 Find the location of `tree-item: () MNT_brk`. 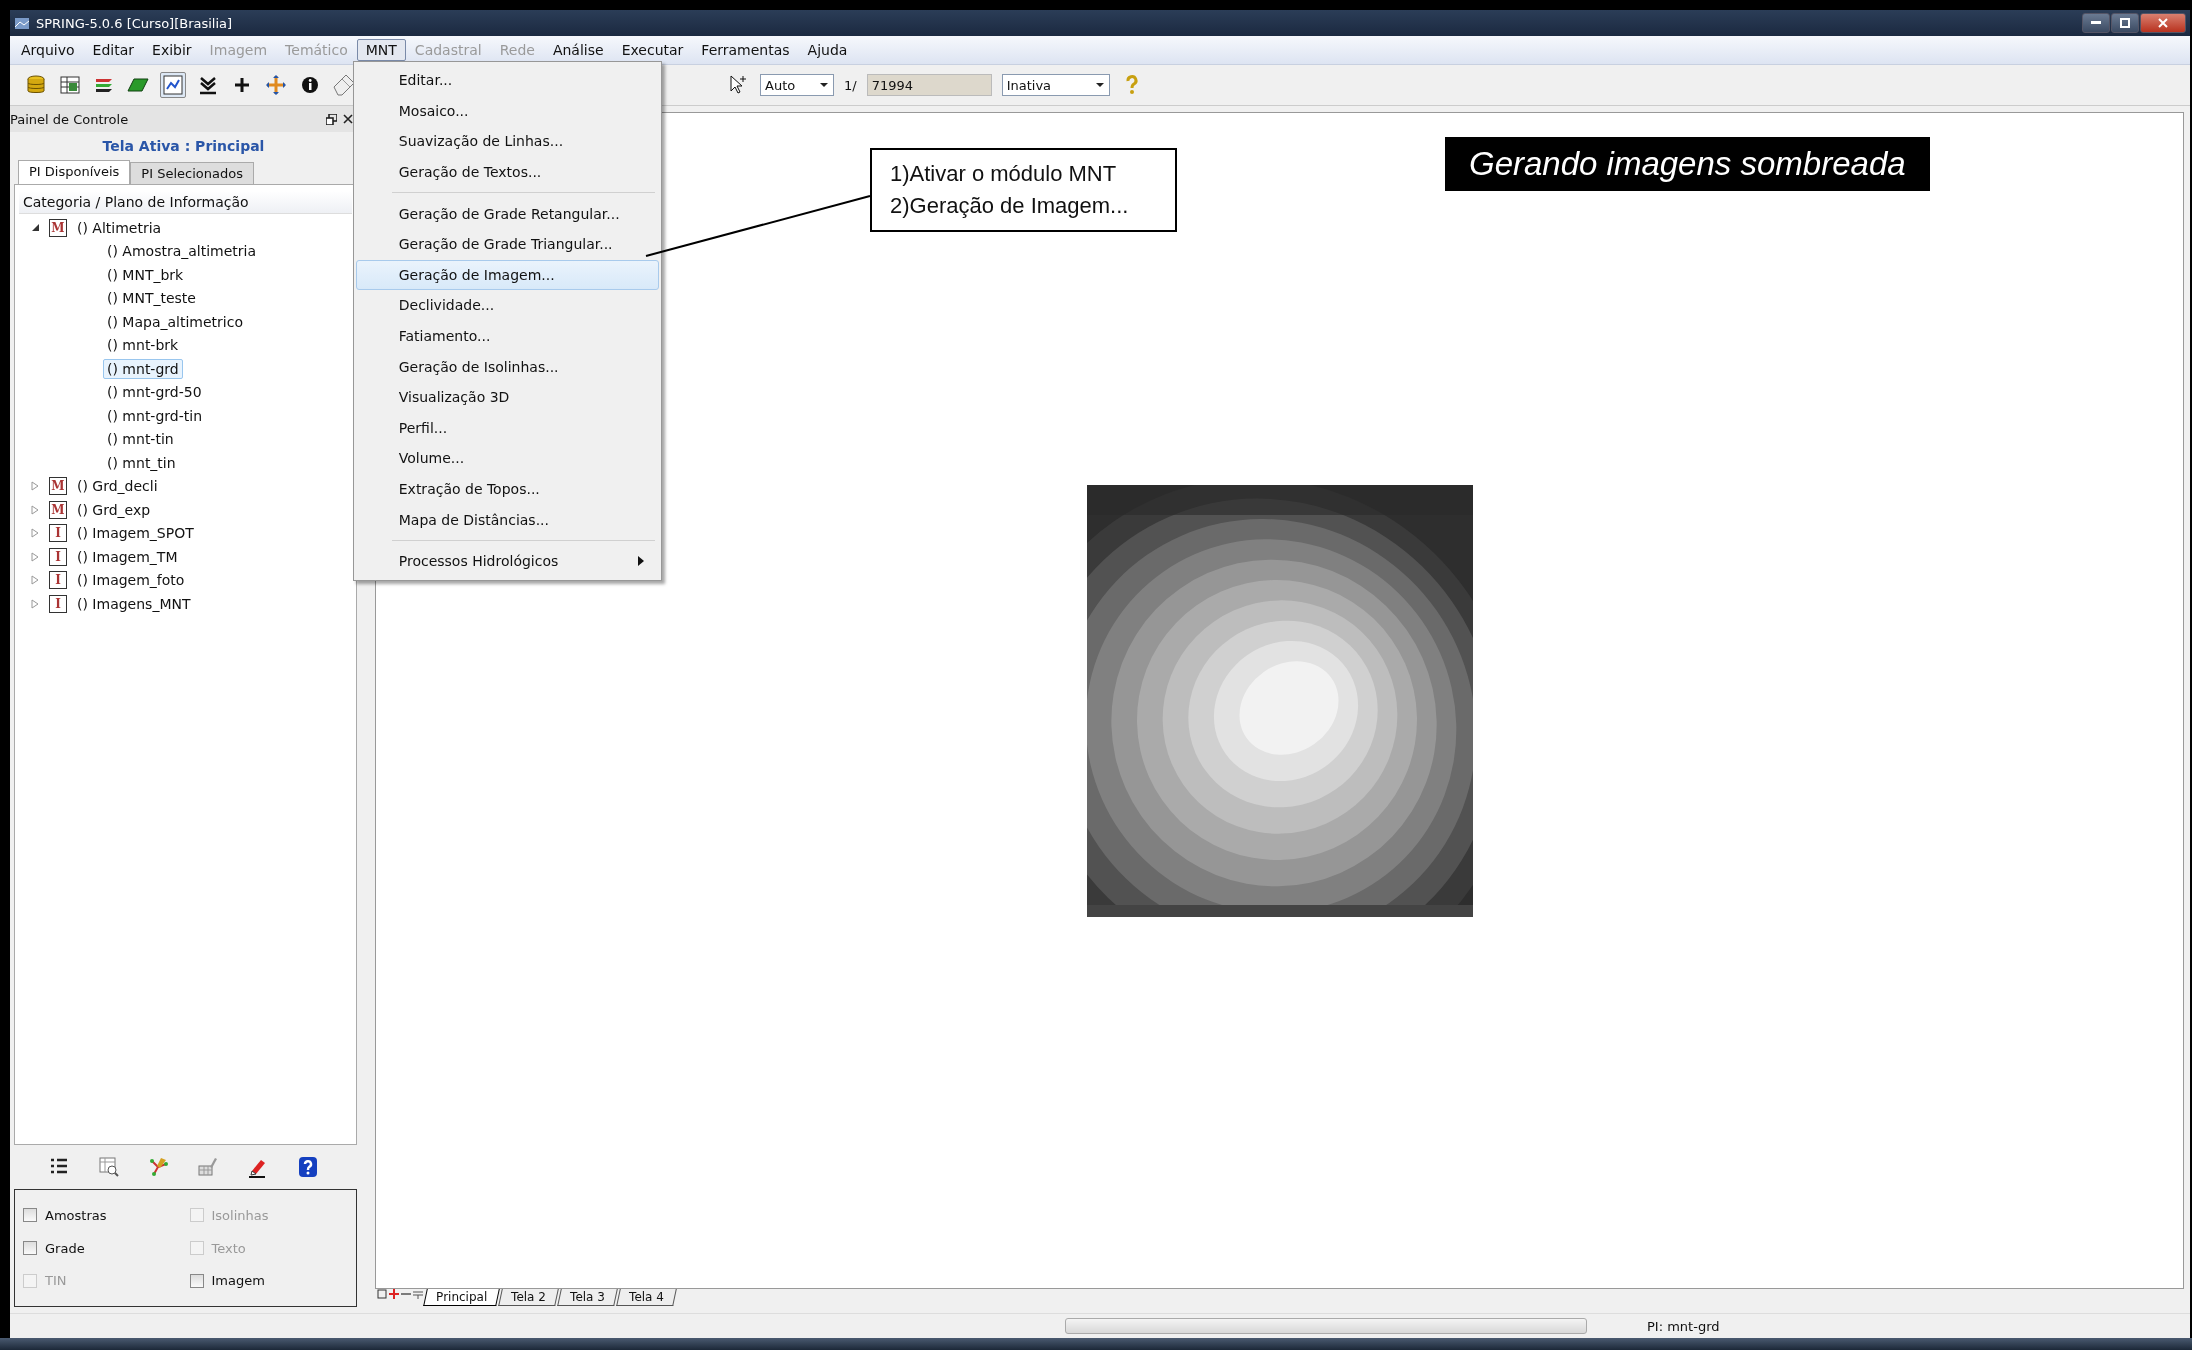

tree-item: () MNT_brk is located at coordinates (145, 274).